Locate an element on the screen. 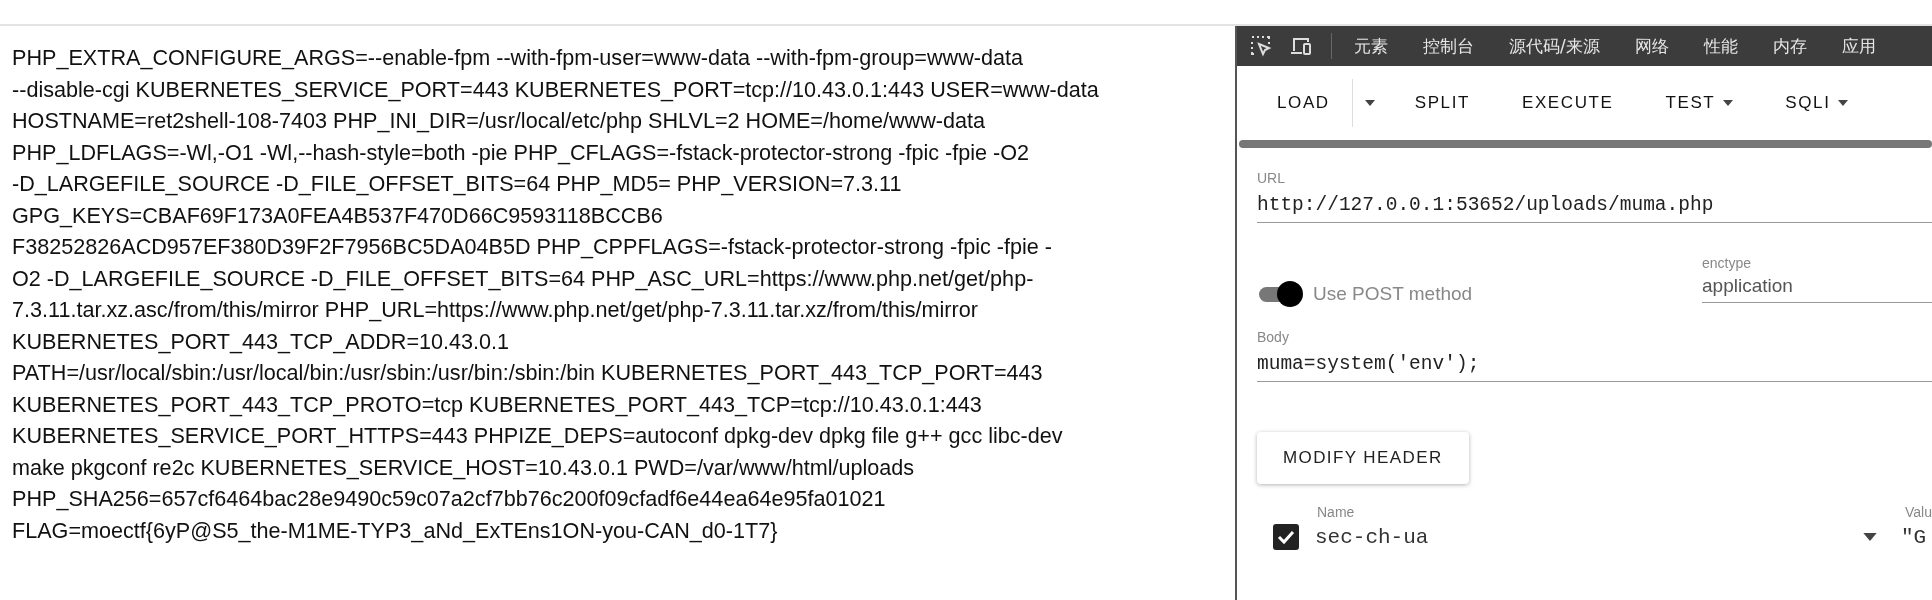 Image resolution: width=1932 pixels, height=600 pixels. devtools-tab: 应用 is located at coordinates (1858, 46).